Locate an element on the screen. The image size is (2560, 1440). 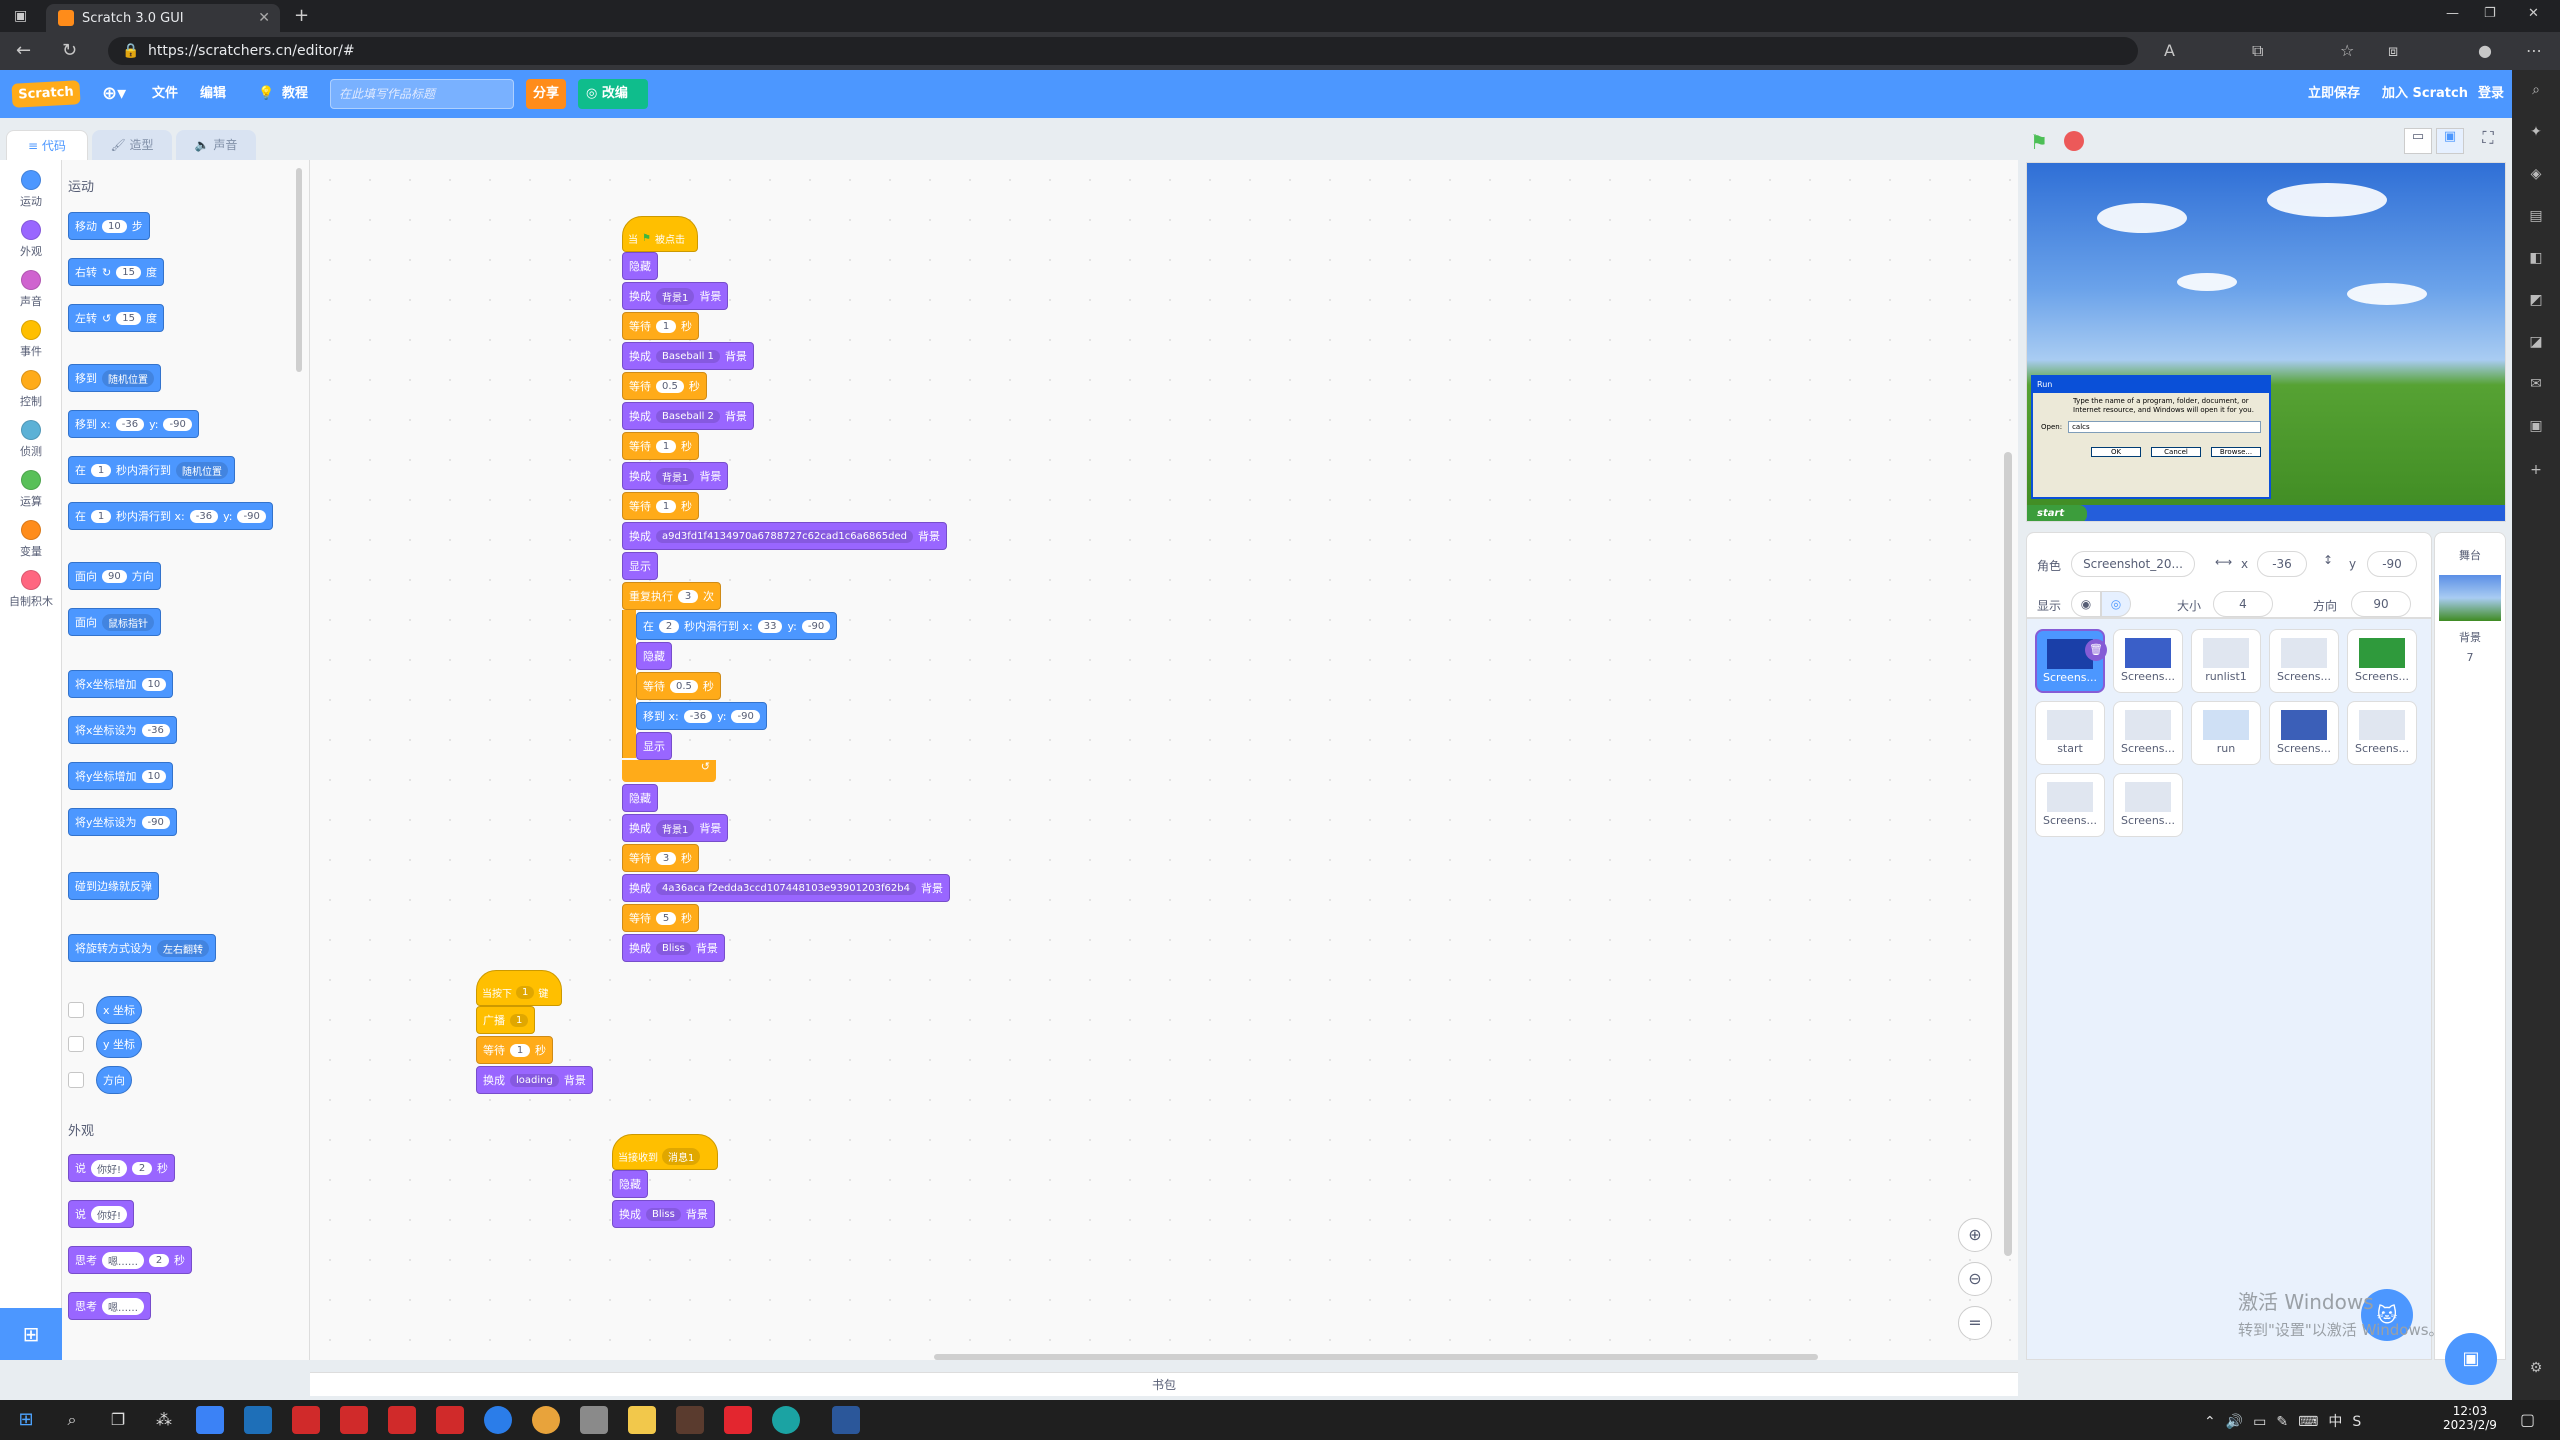
block-set-y: 将y坐标设为 -90 is located at coordinates (122, 822).